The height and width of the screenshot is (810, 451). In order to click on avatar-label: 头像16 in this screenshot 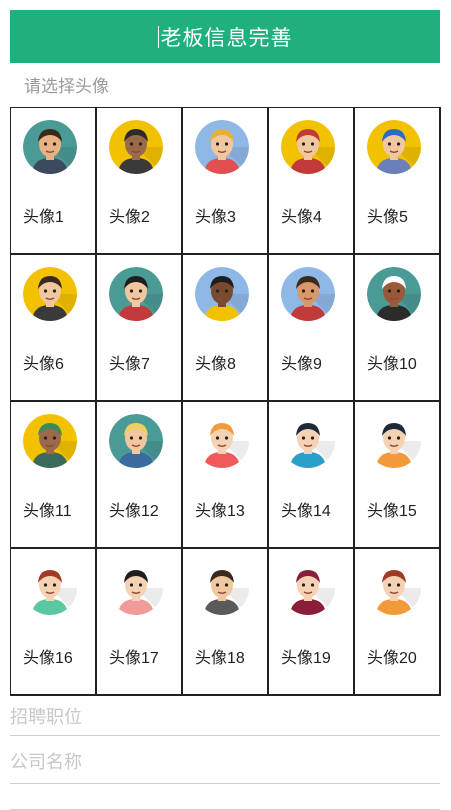, I will do `click(48, 658)`.